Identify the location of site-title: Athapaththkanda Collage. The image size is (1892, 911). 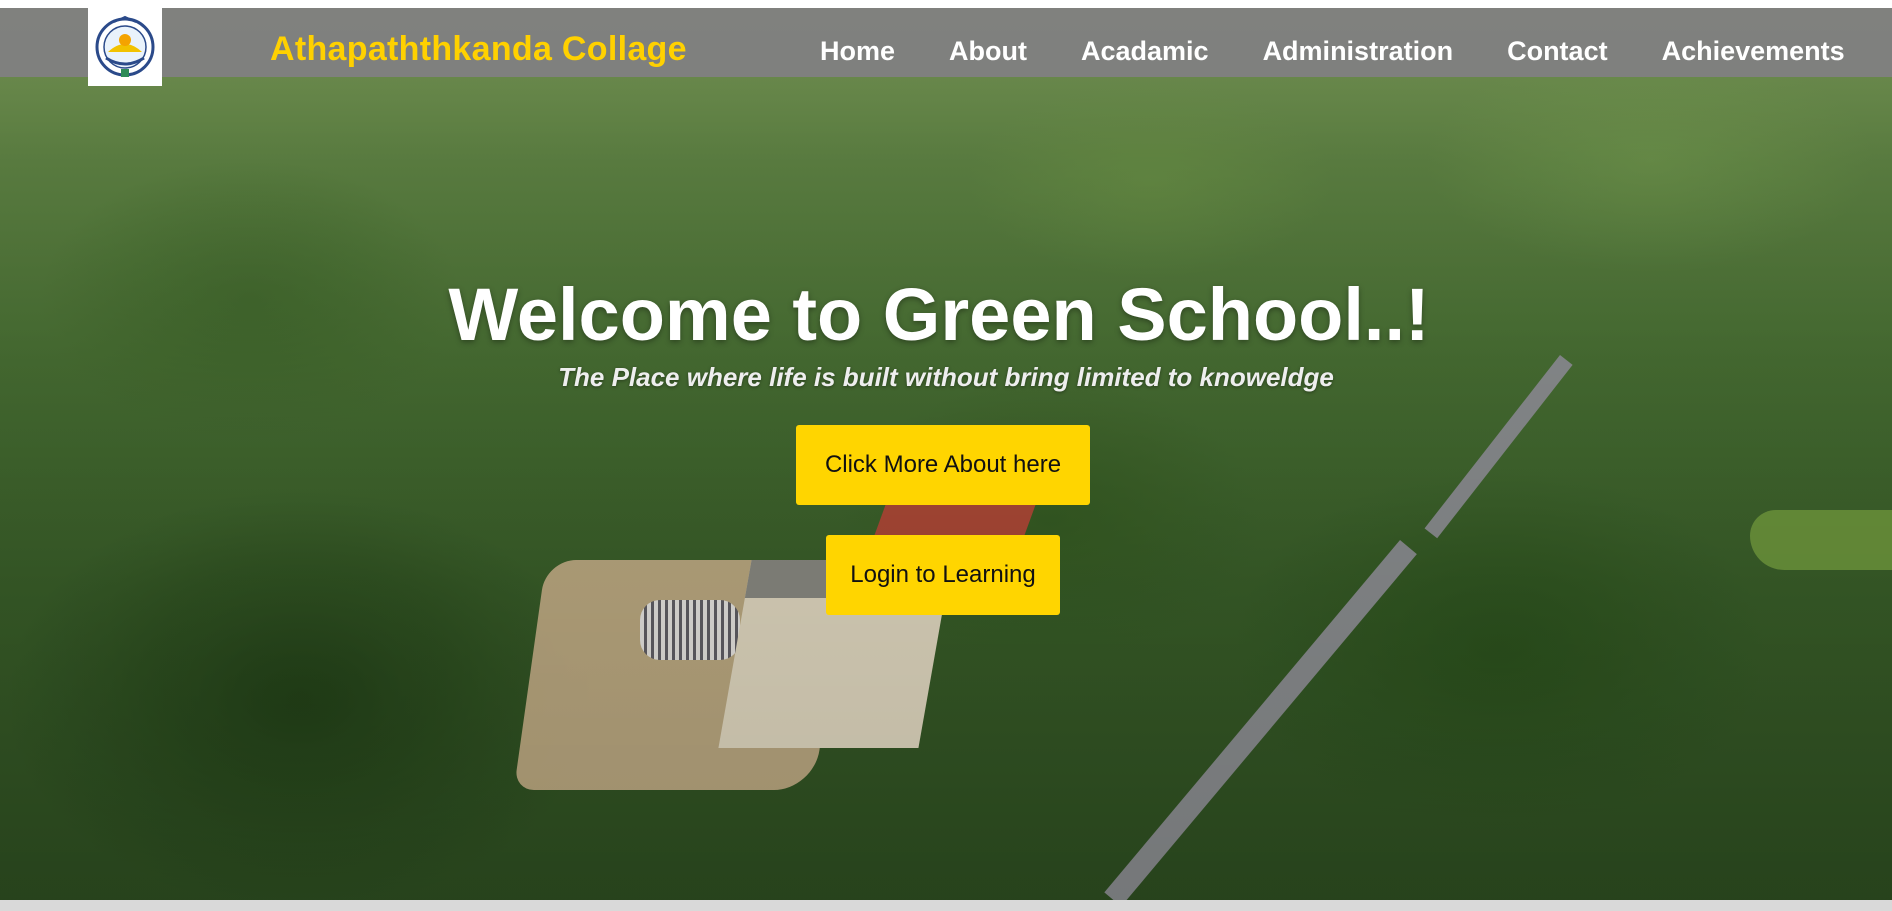
(478, 49).